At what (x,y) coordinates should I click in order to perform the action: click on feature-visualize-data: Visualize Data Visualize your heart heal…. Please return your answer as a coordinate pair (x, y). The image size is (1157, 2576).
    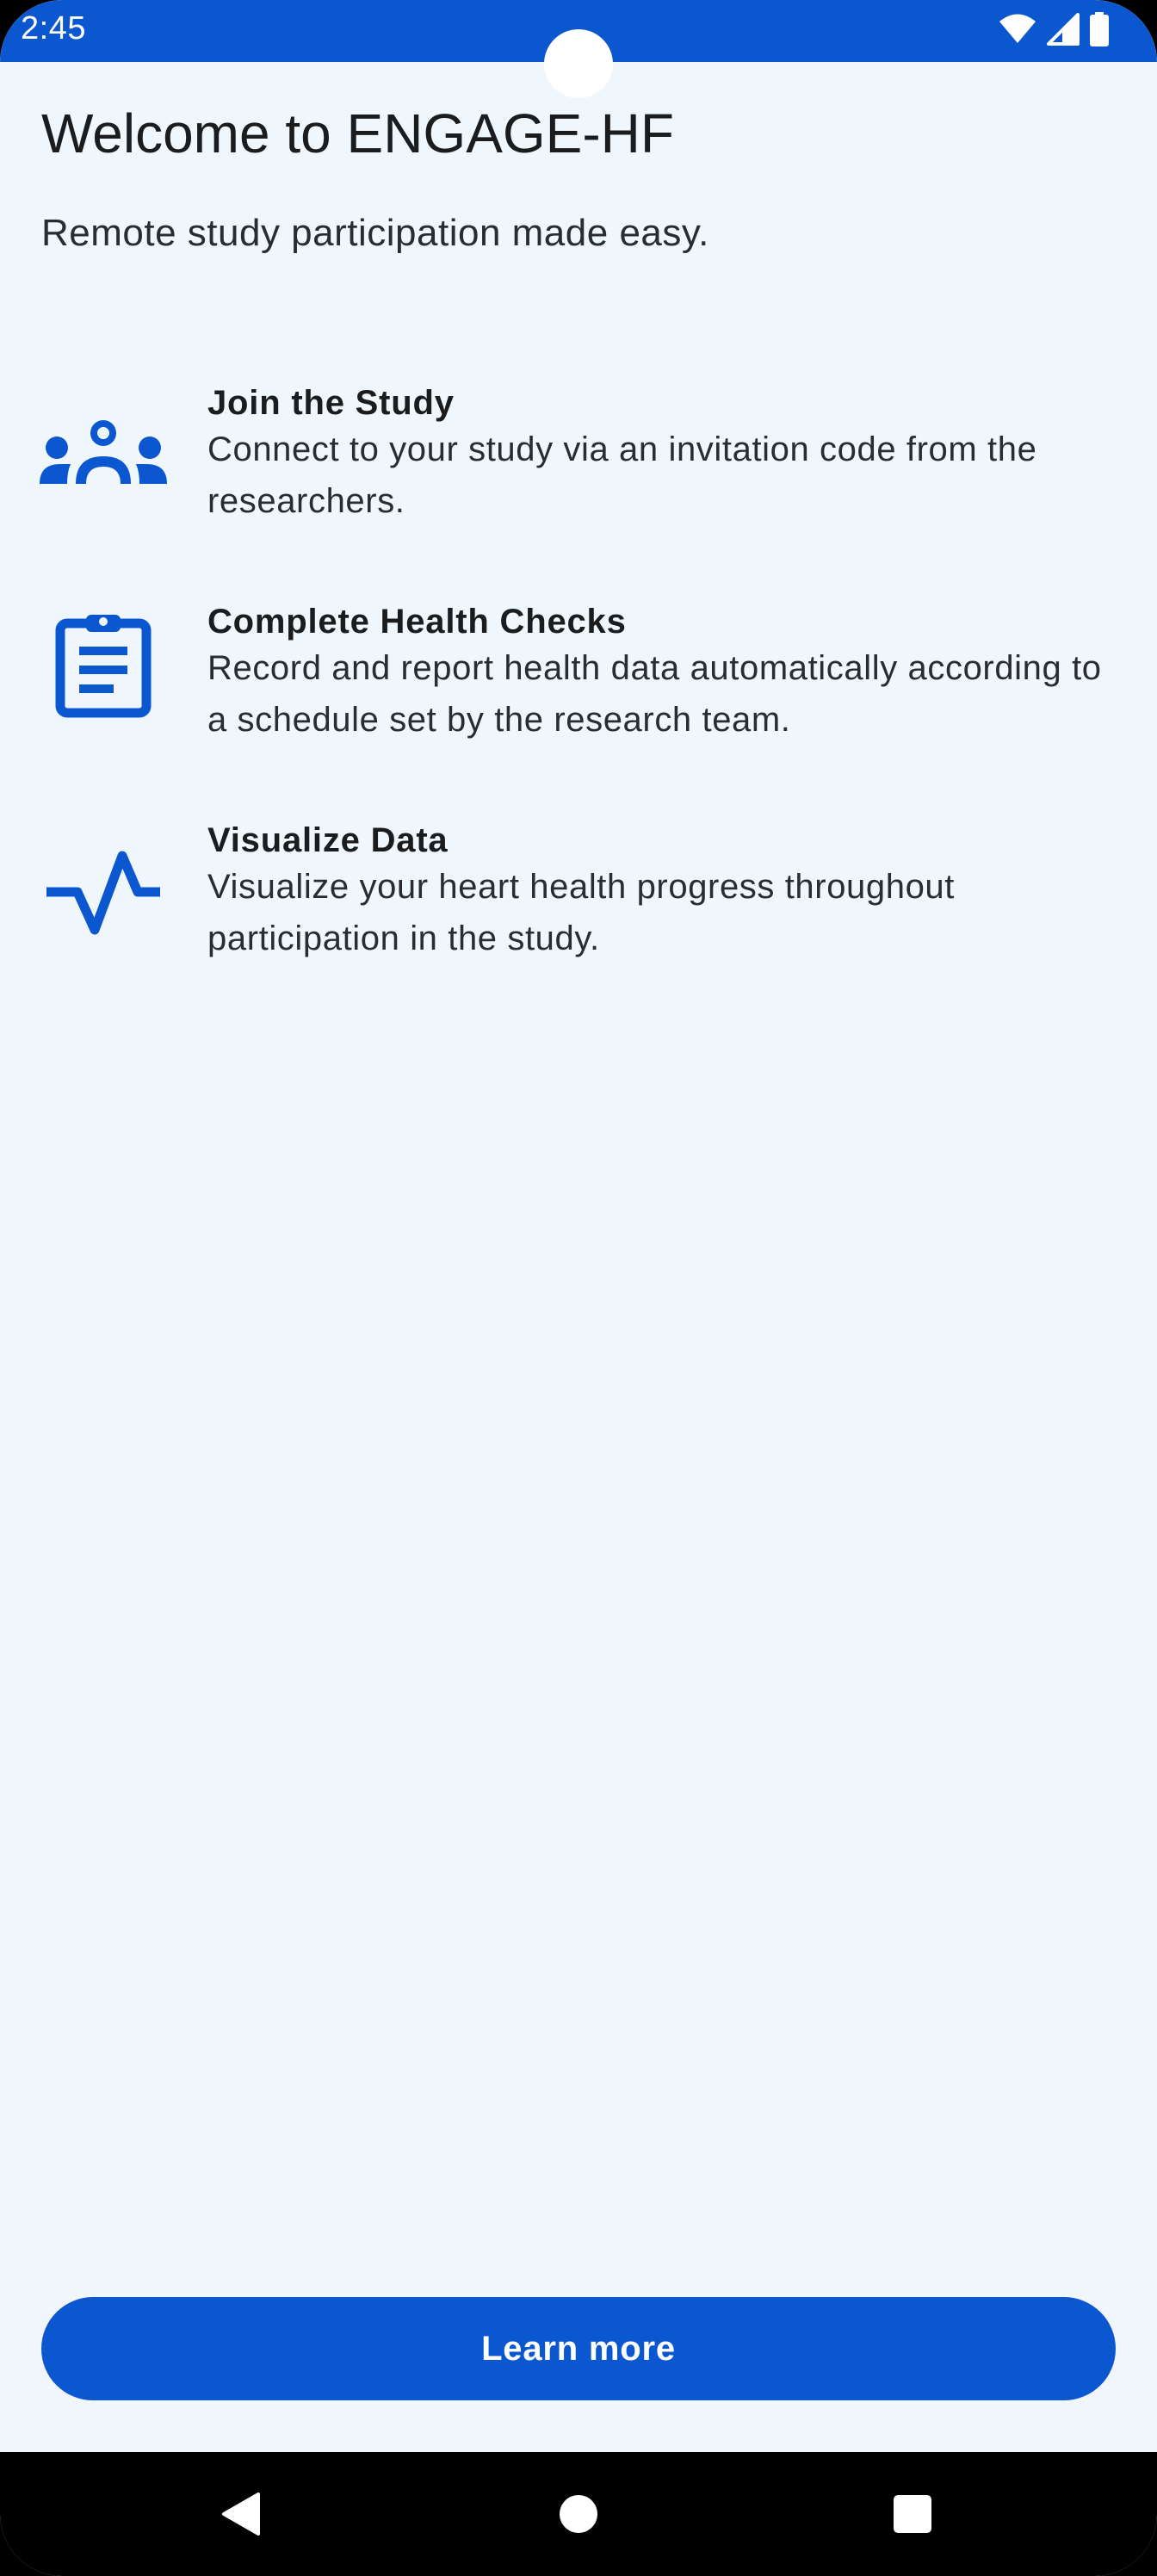
    Looking at the image, I should click on (579, 890).